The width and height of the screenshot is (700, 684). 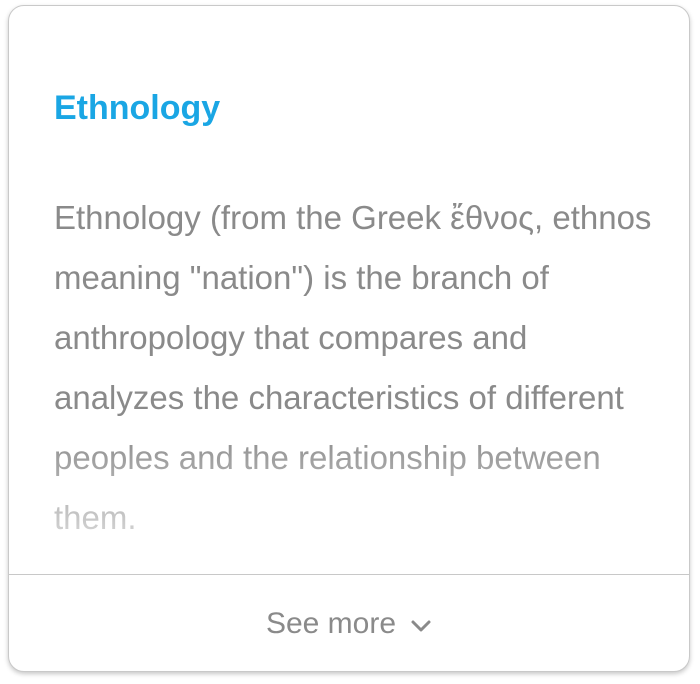 I want to click on see-more-label: See more, so click(x=331, y=623).